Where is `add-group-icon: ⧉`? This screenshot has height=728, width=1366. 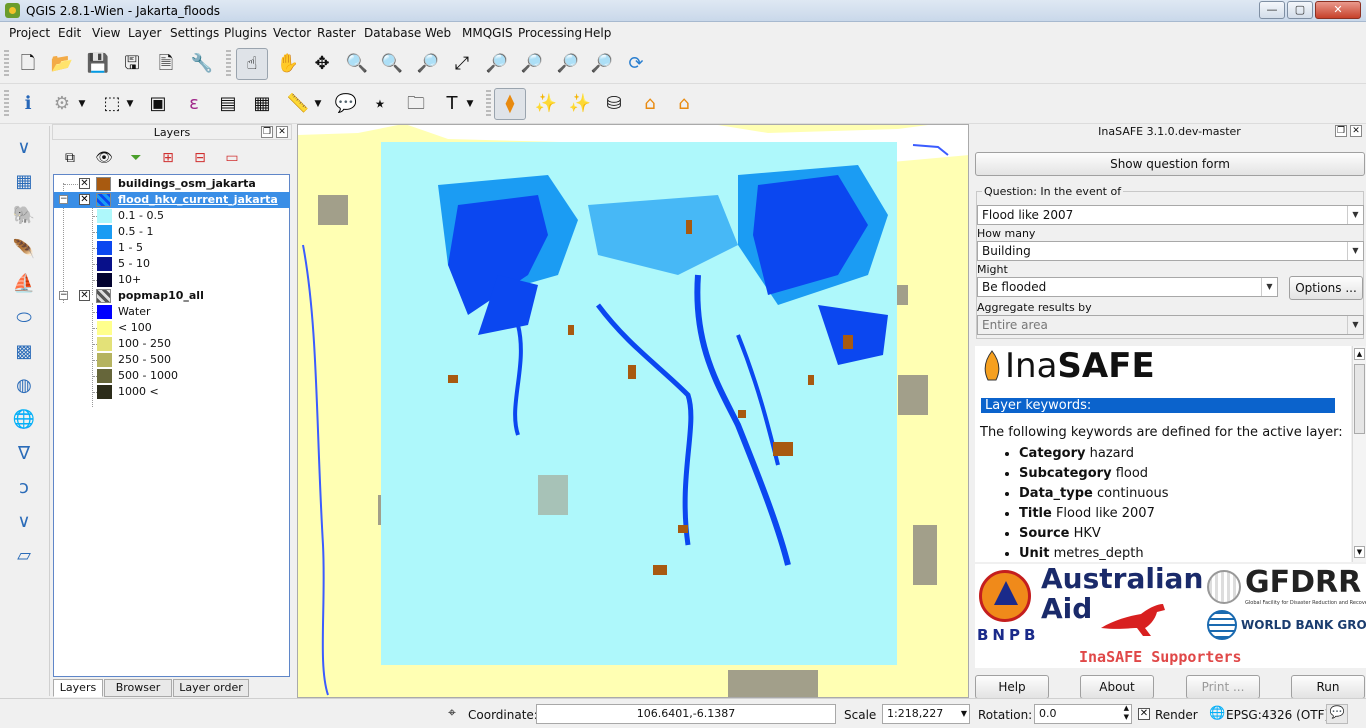
add-group-icon: ⧉ is located at coordinates (70, 158).